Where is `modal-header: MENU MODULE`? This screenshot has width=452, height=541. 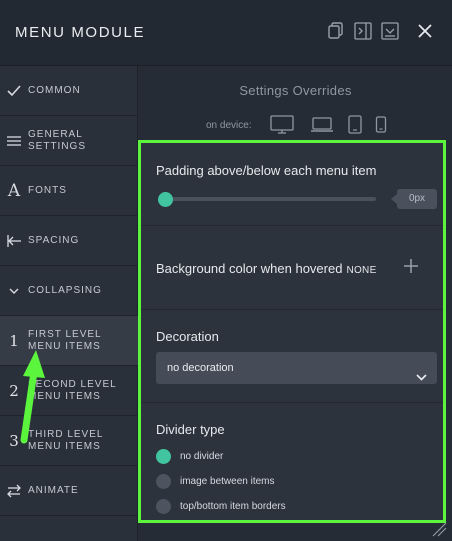
modal-header: MENU MODULE is located at coordinates (226, 33).